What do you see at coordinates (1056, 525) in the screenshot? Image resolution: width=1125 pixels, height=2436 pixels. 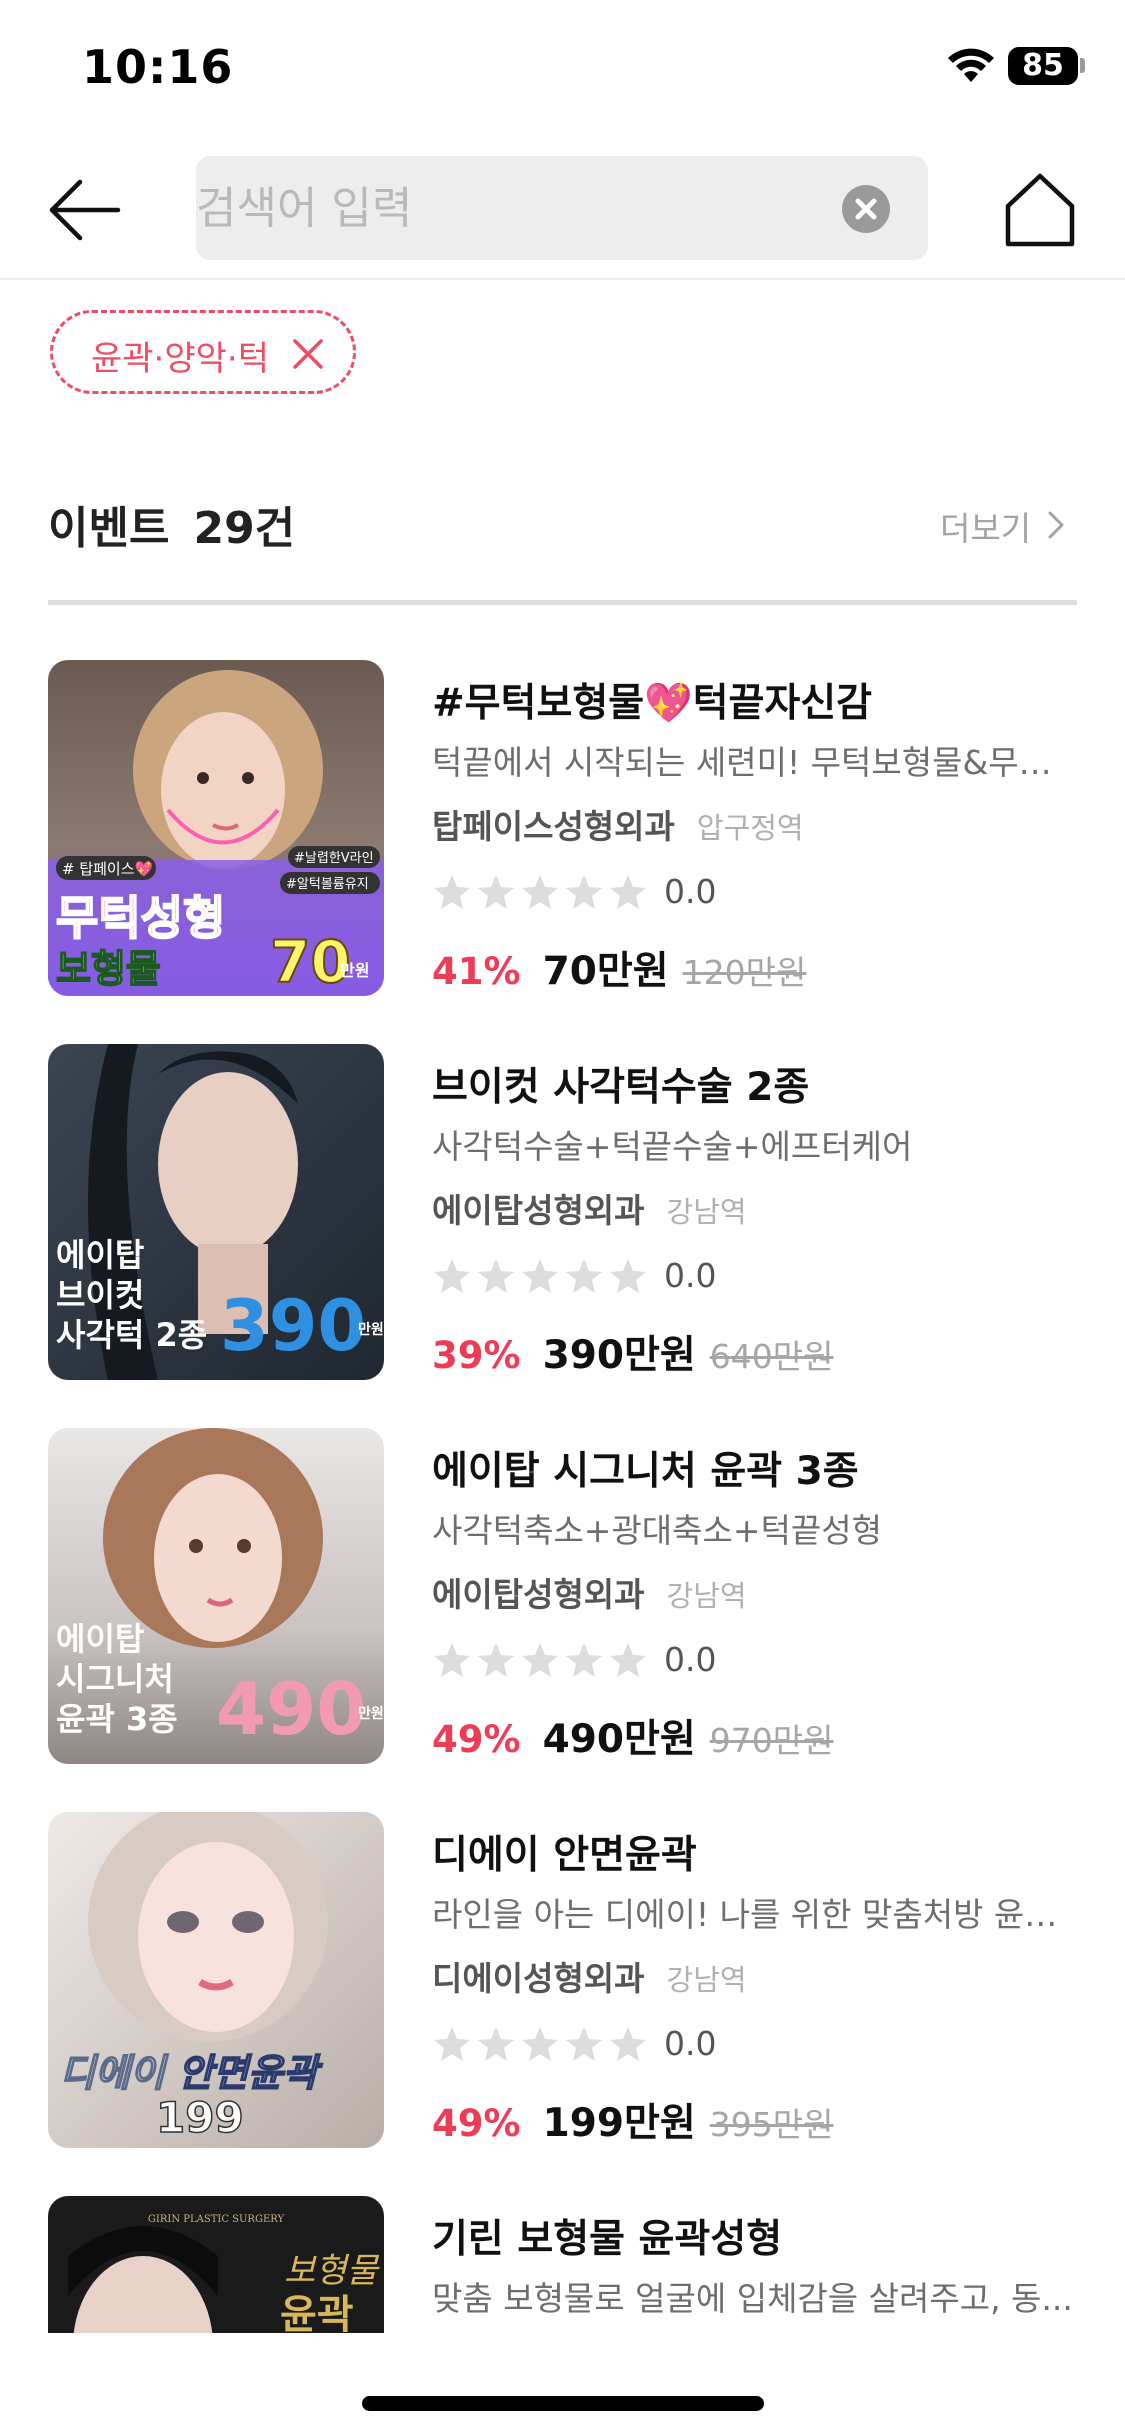 I see `chevron-right-icon` at bounding box center [1056, 525].